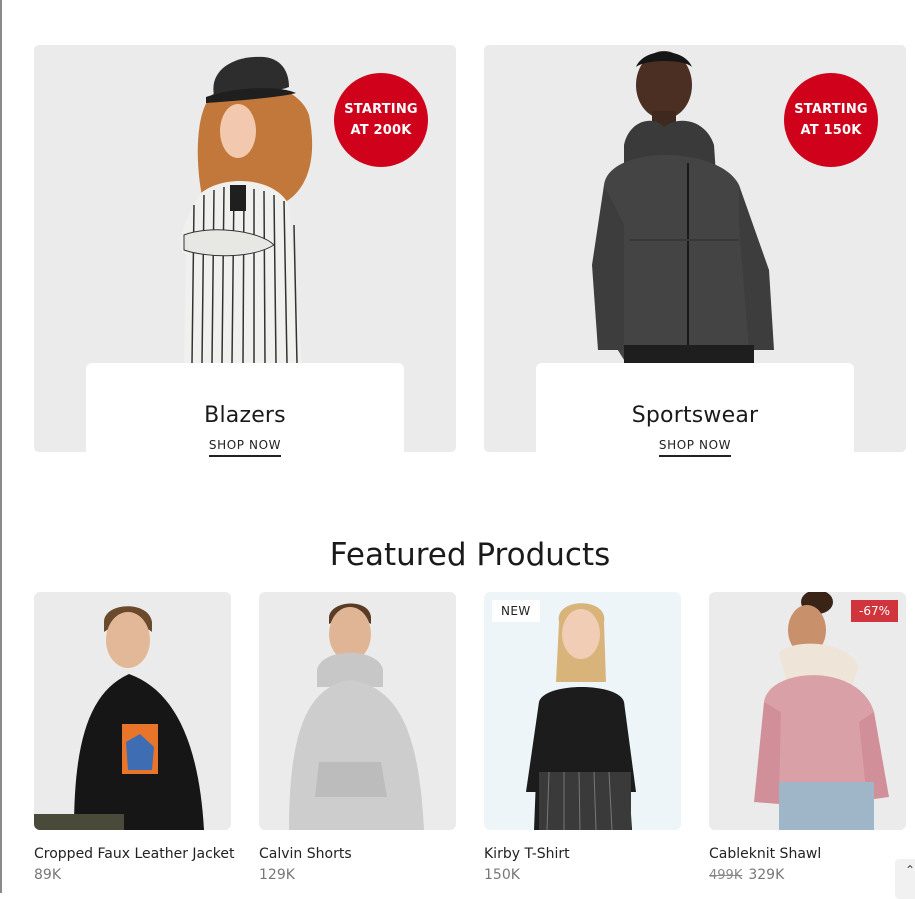  I want to click on chevron-up-icon: ⌃, so click(909, 870).